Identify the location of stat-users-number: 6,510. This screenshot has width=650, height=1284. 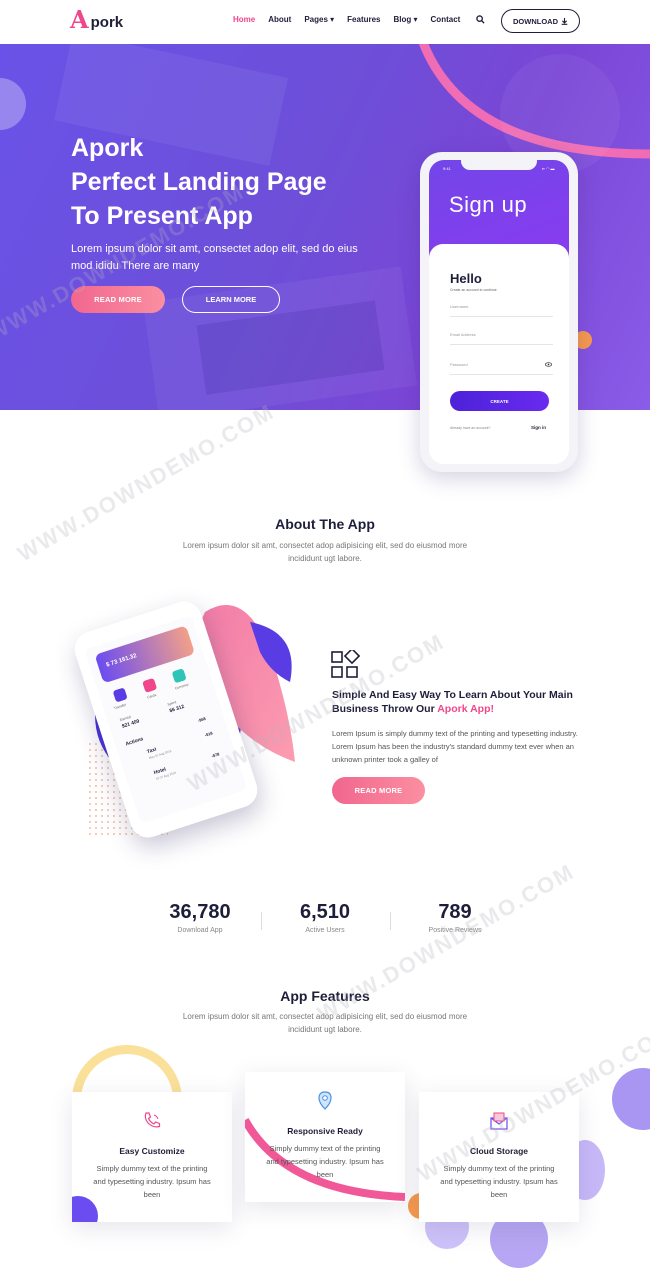
(325, 912).